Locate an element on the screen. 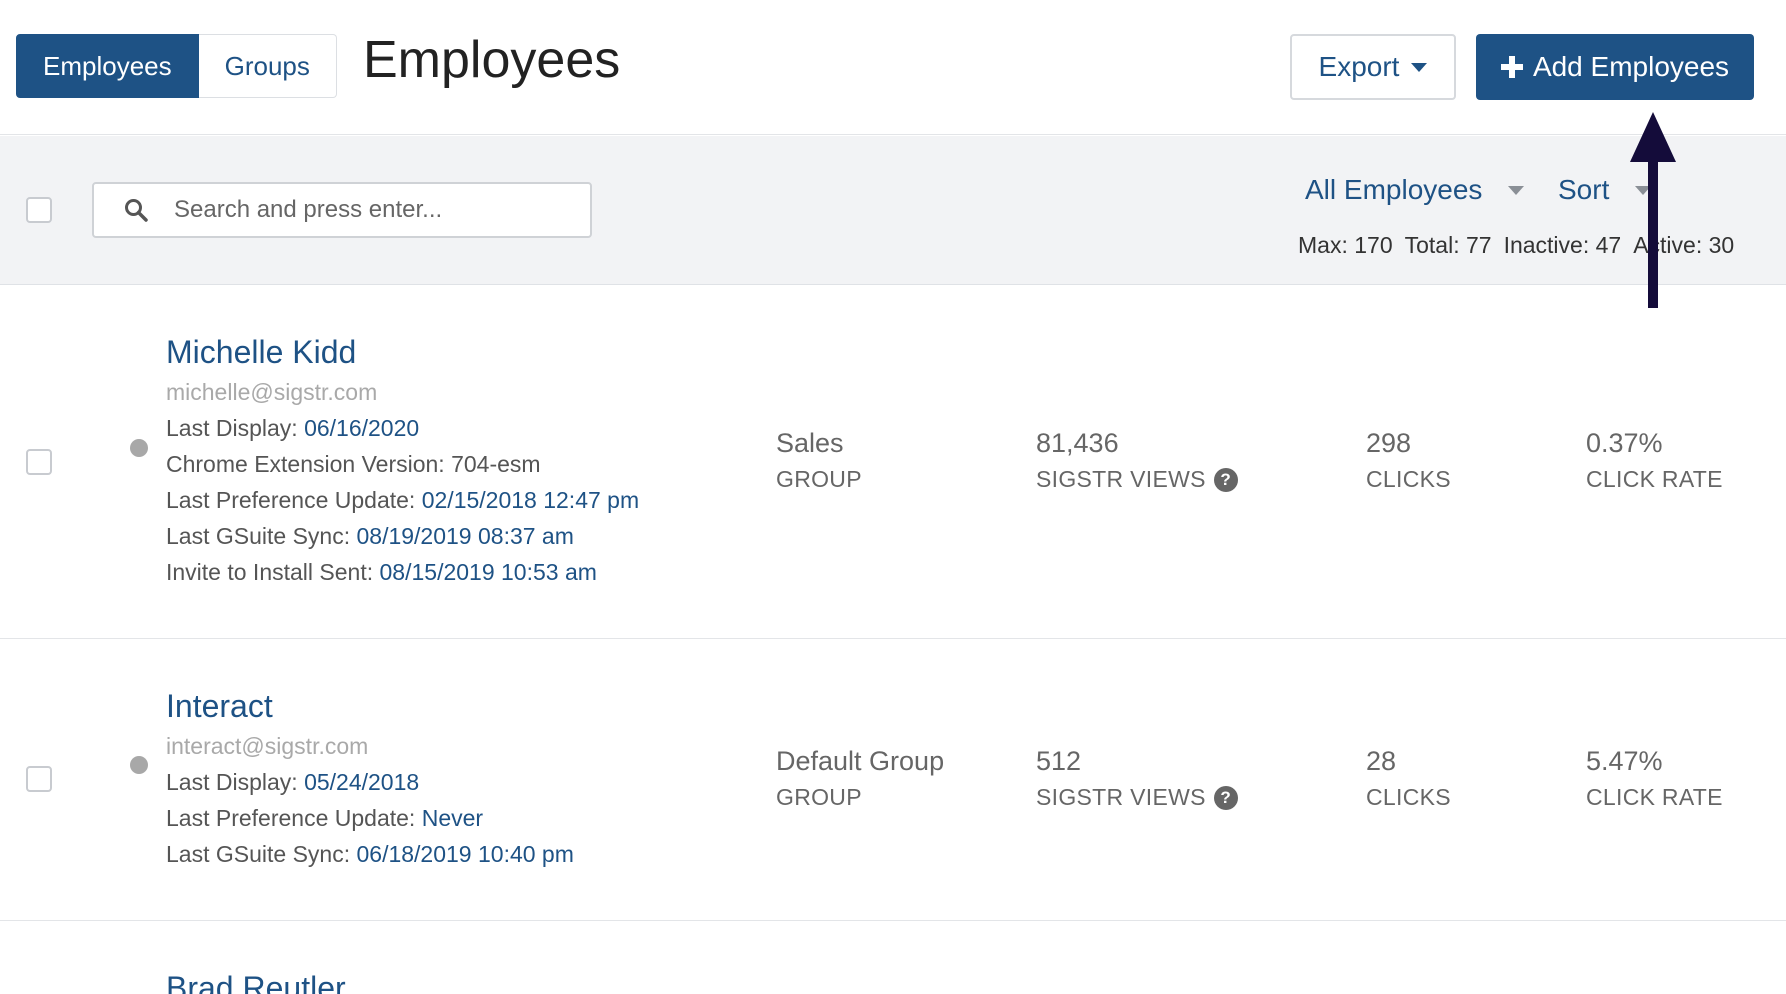 This screenshot has height=994, width=1786. clicks-value: 28 is located at coordinates (1381, 761).